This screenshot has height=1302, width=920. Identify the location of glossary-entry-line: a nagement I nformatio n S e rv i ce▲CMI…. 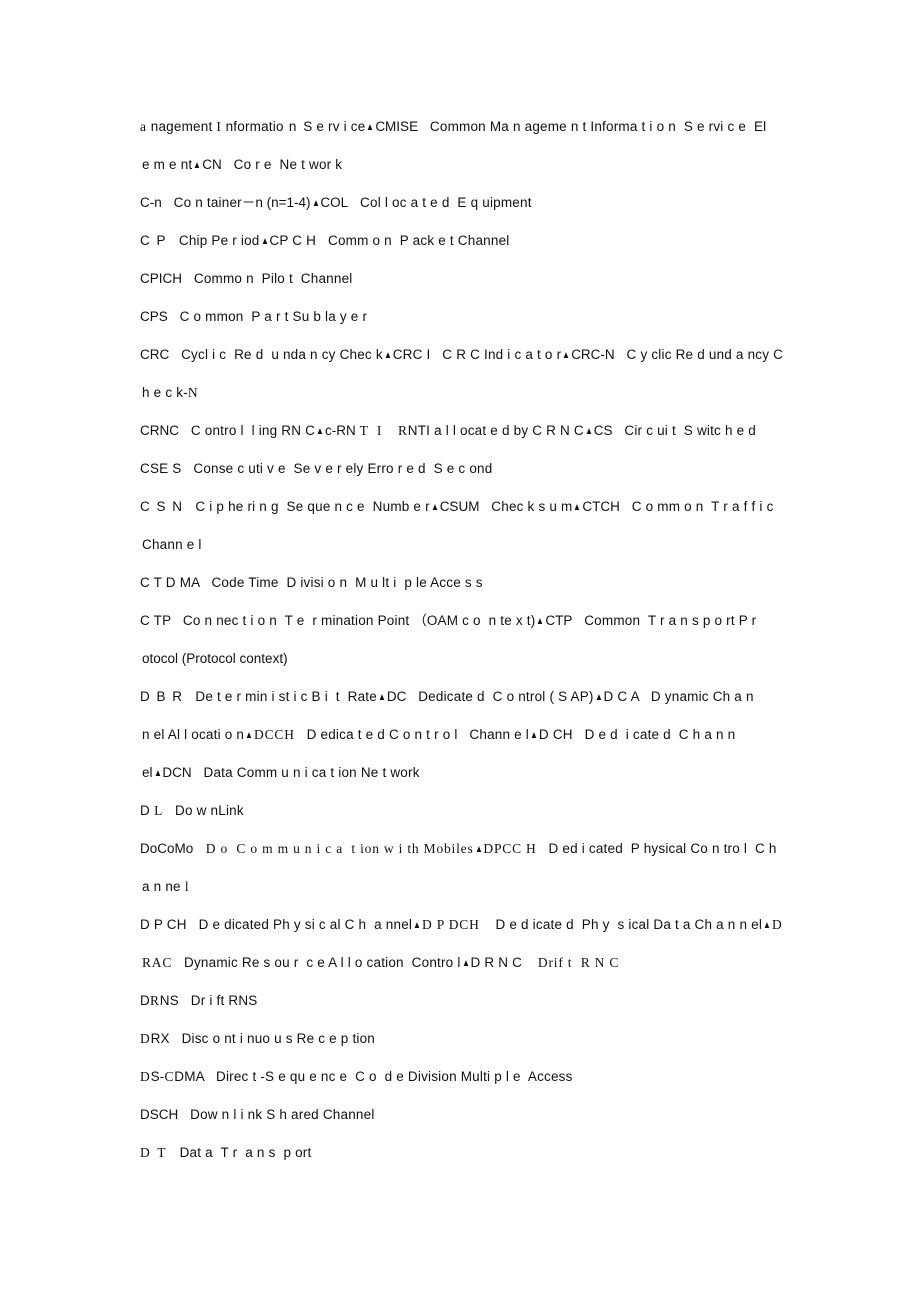
(464, 127).